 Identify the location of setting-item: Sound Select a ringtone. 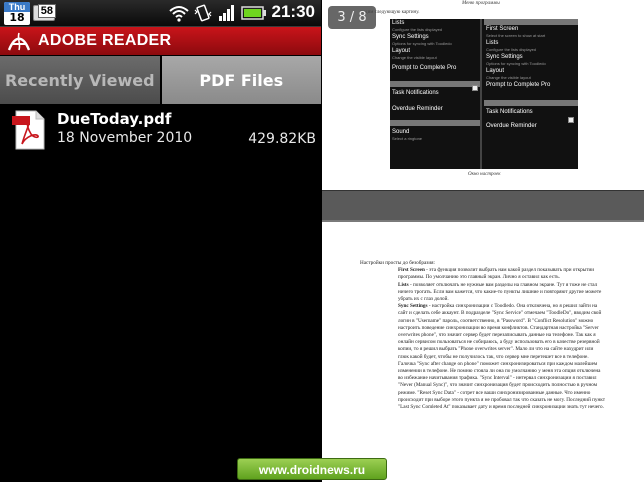
(407, 135).